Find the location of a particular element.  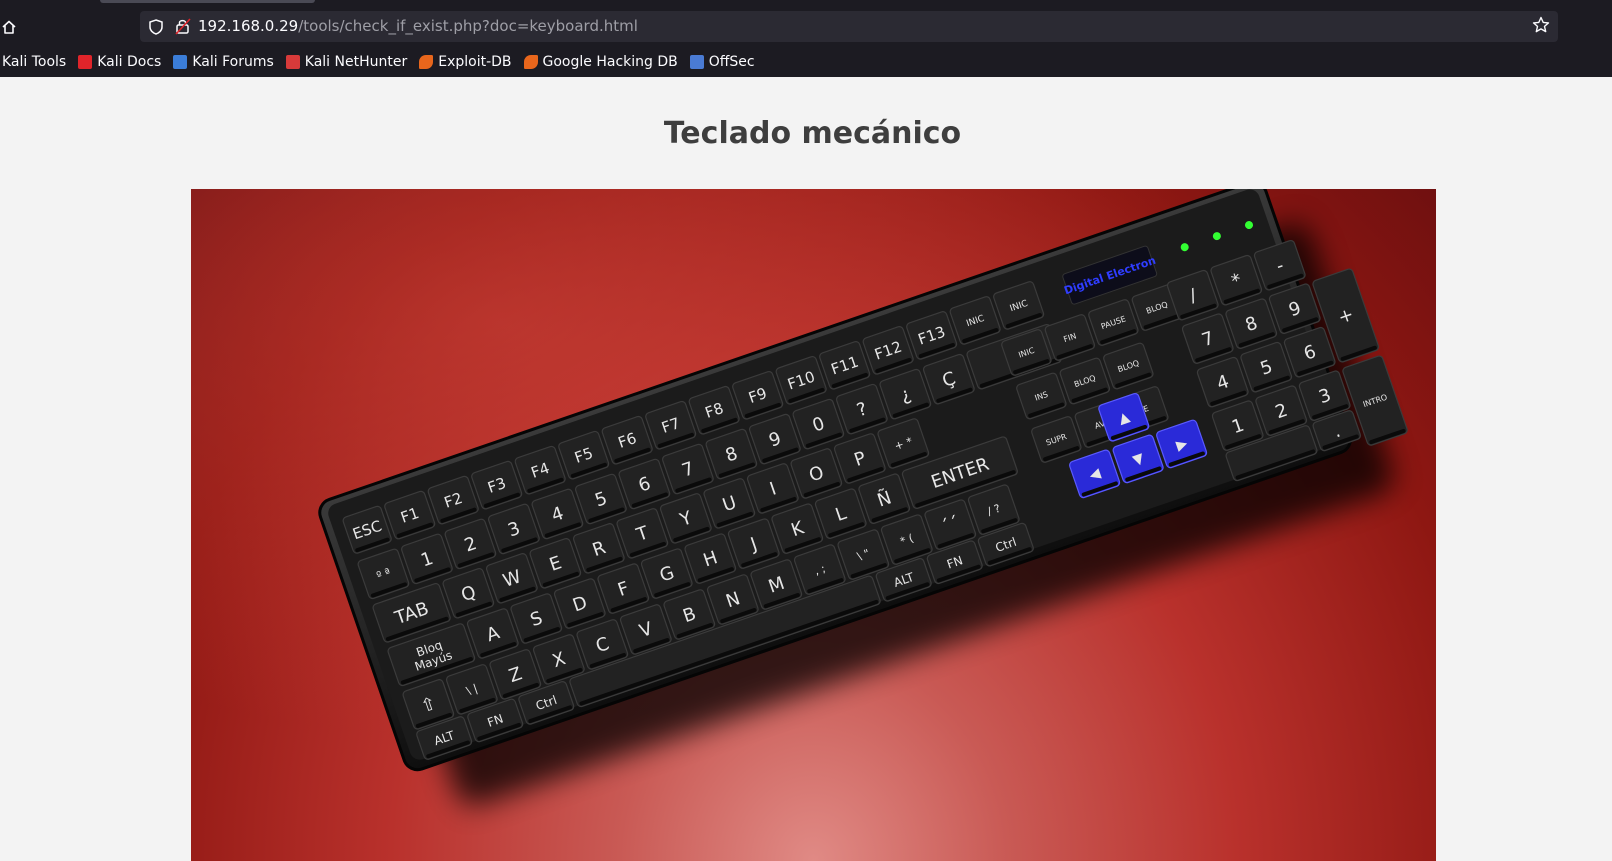

bookmark-label: Kali Tools is located at coordinates (34, 61).